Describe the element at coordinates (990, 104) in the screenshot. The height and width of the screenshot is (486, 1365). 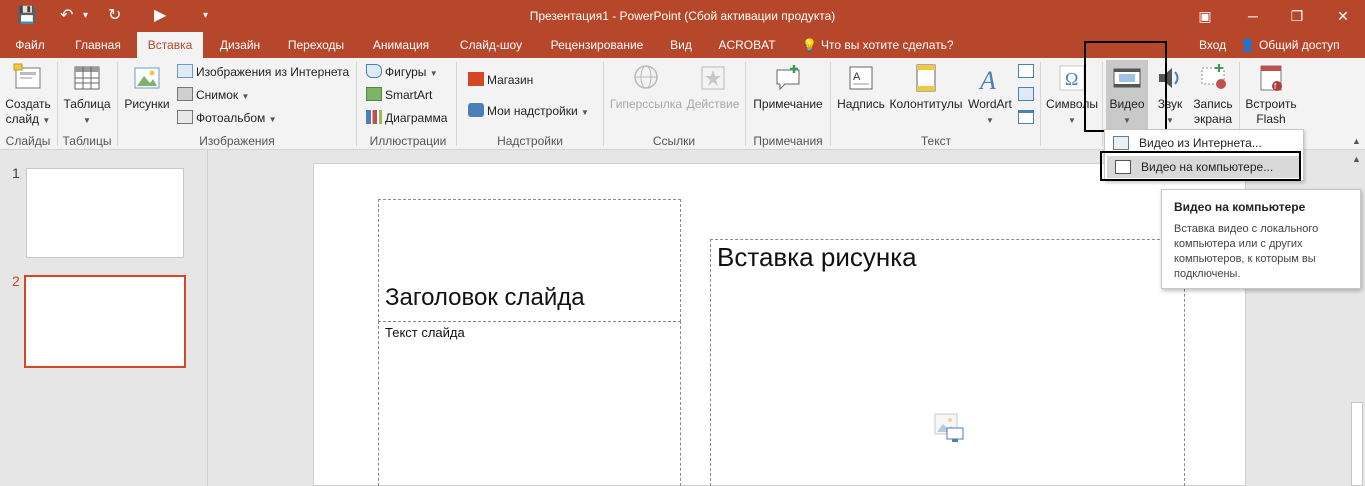
I see `wordart-label: WordArt` at that location.